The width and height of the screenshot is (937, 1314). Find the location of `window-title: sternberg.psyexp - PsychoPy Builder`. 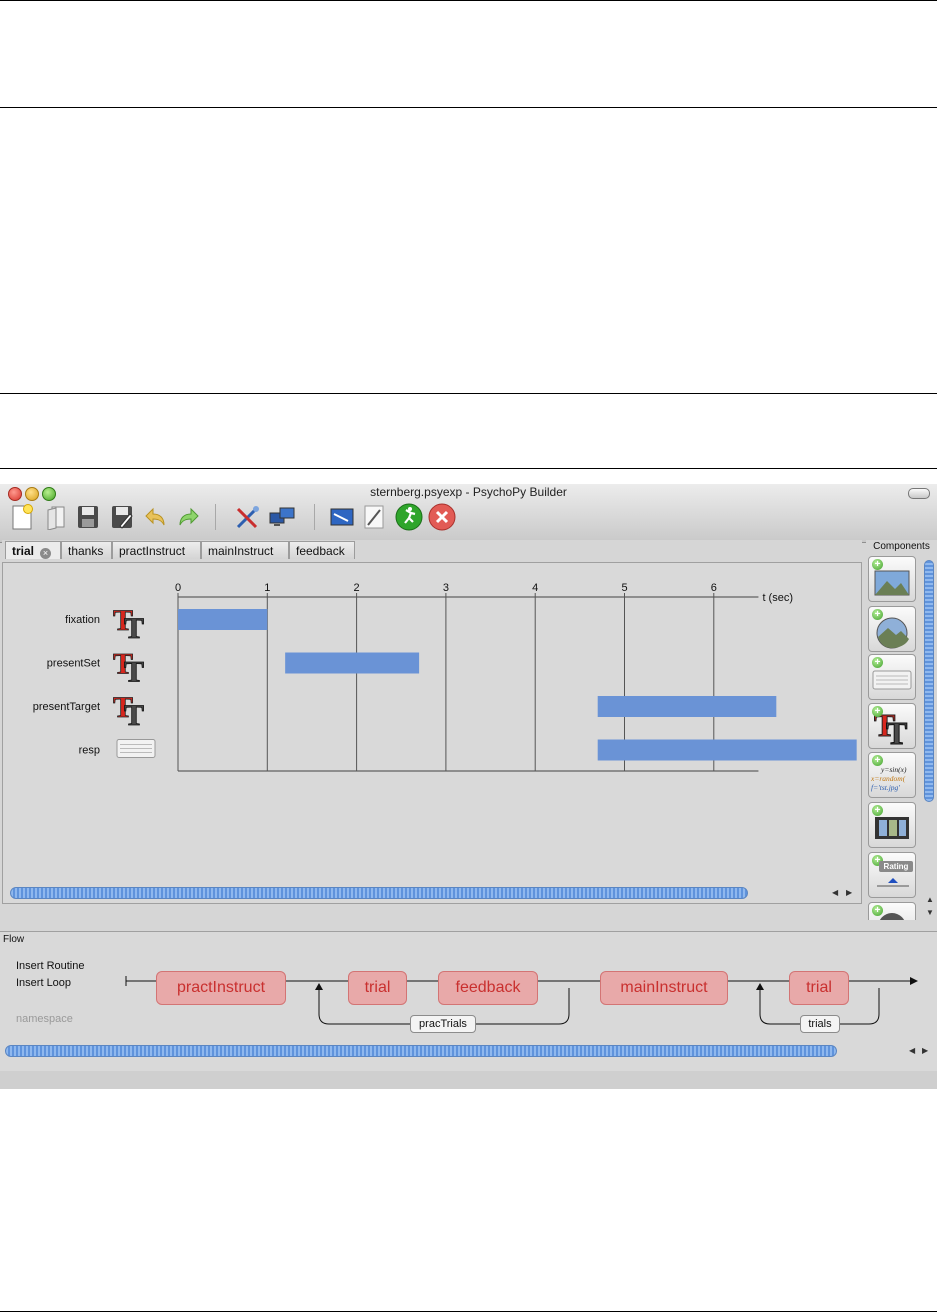

window-title: sternberg.psyexp - PsychoPy Builder is located at coordinates (468, 492).